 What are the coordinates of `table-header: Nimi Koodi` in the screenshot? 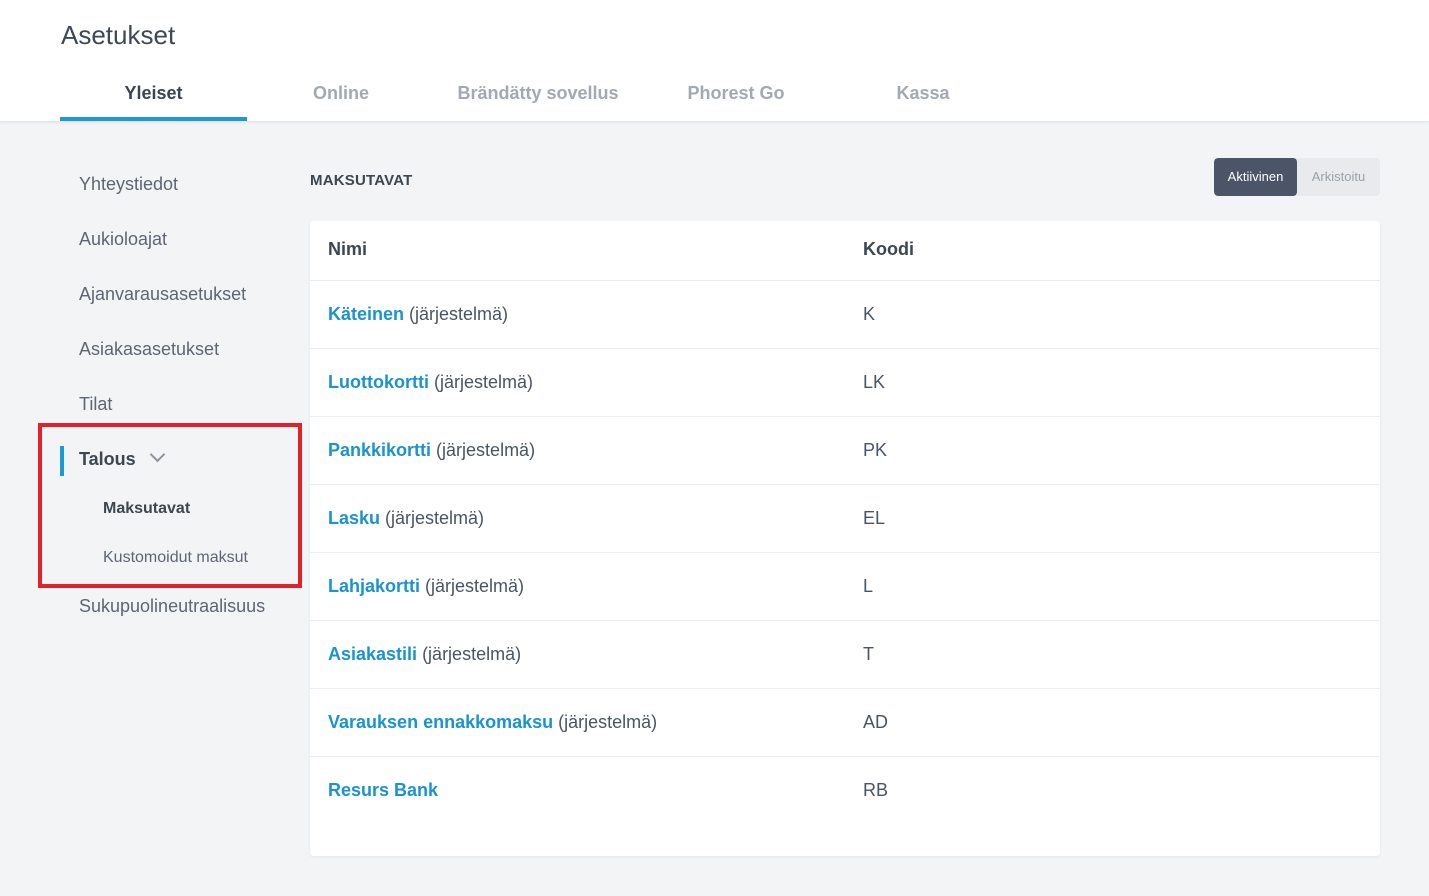 It's located at (845, 251).